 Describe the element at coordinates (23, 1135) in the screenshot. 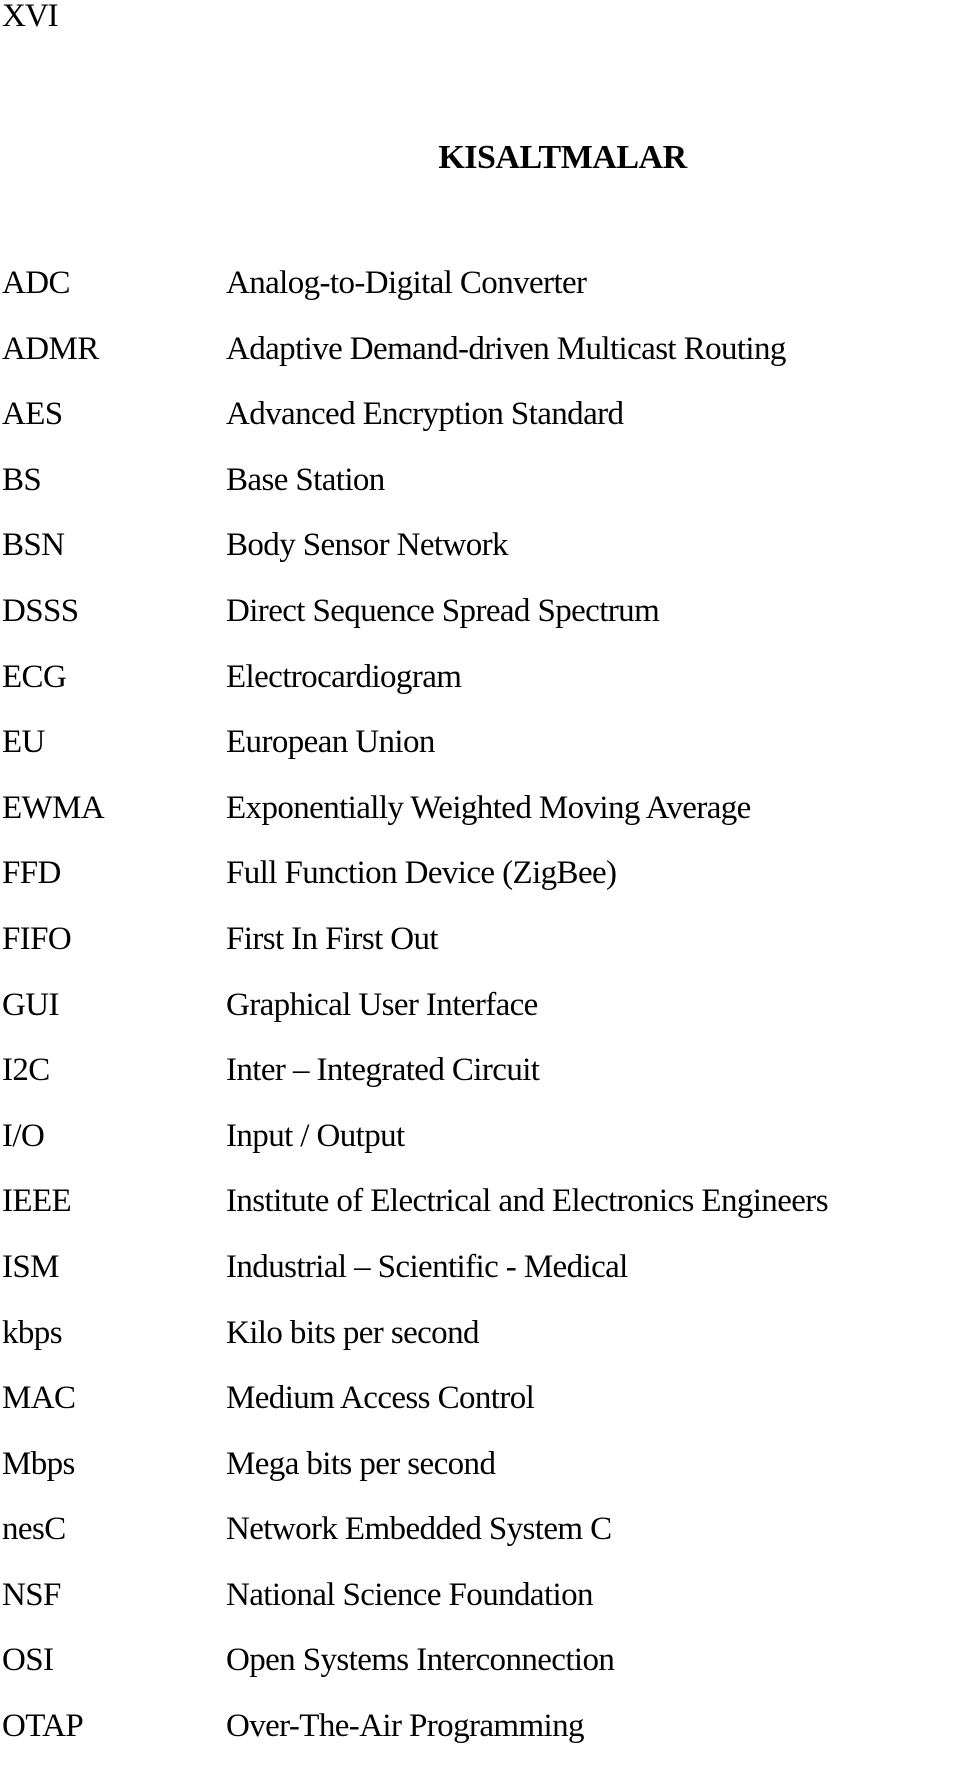

I see `abbreviation-term: I/O` at that location.